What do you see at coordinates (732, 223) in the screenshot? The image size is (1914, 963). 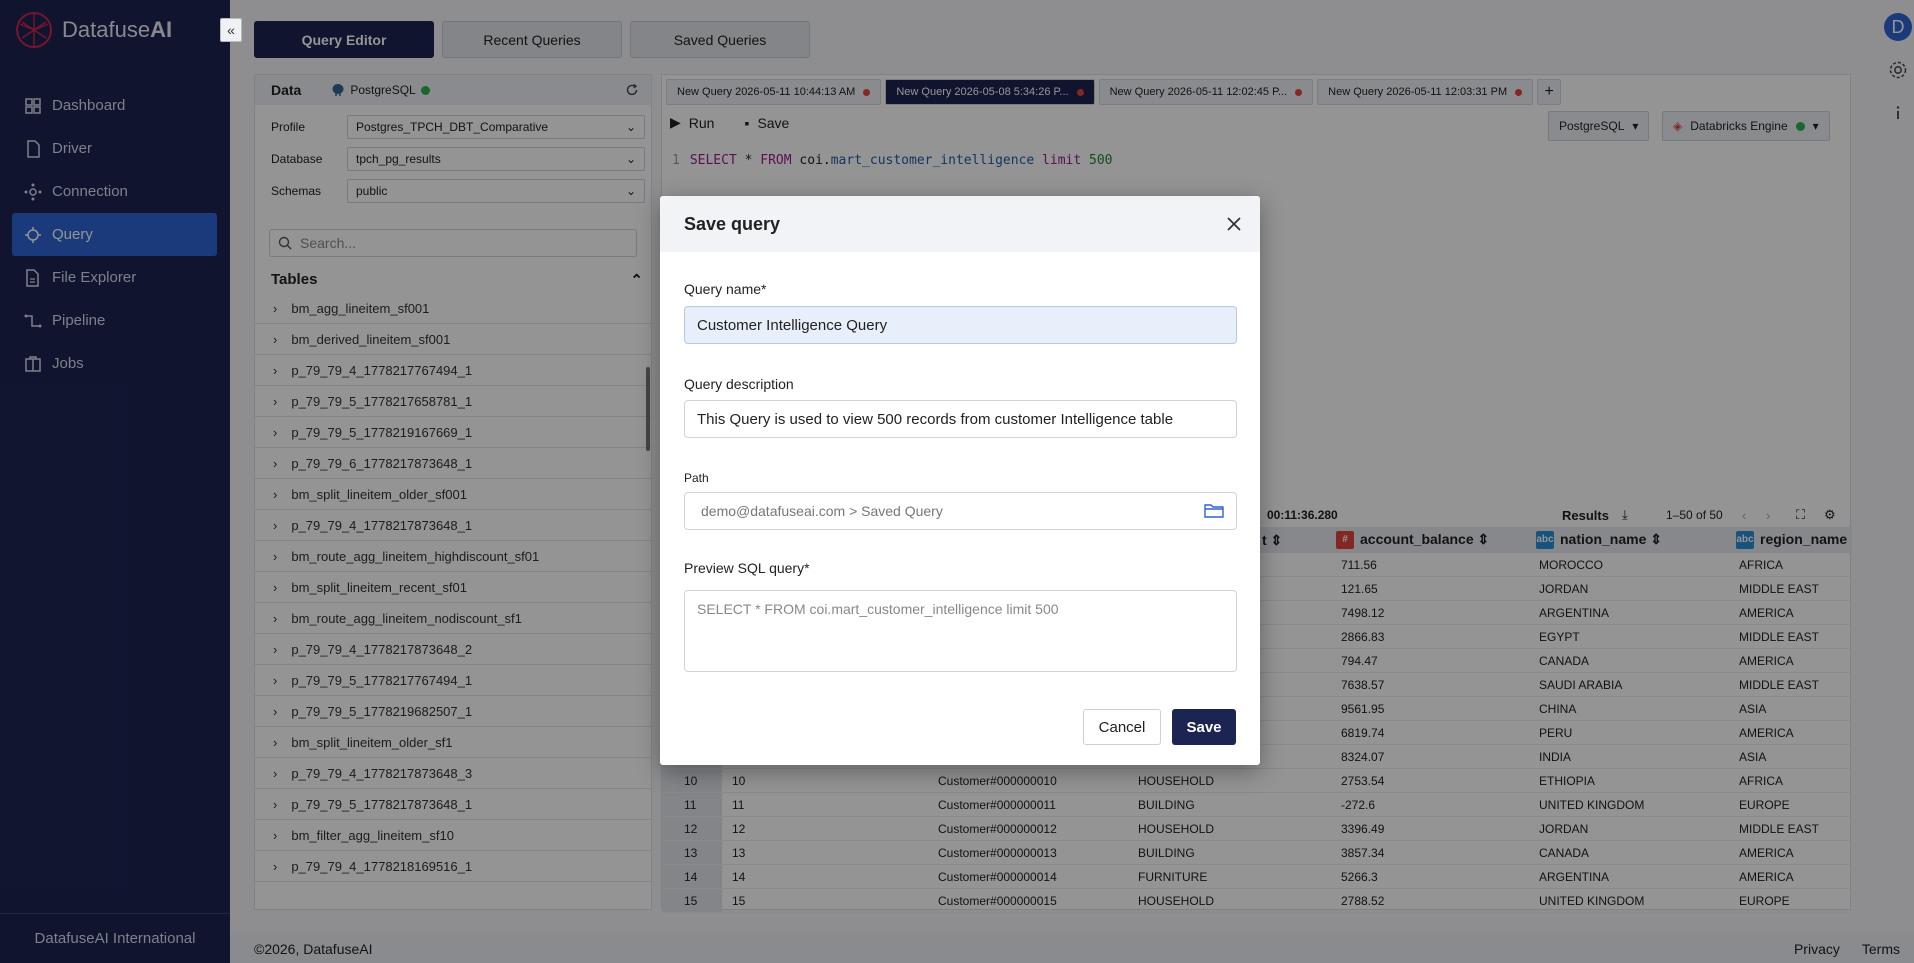 I see `dialog-title: Save query` at bounding box center [732, 223].